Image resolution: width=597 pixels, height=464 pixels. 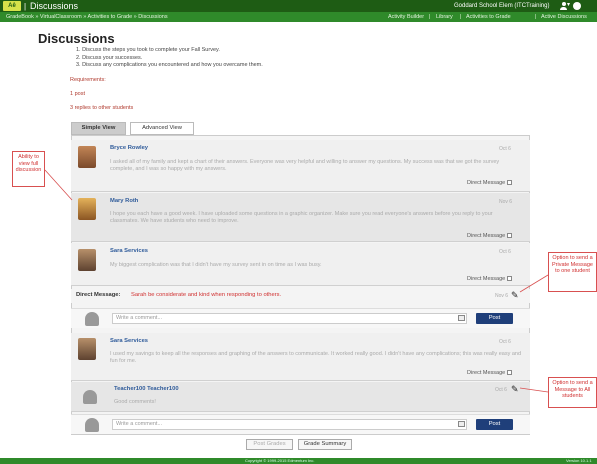 I want to click on callout-message-all: Option to send a Message to All students, so click(x=572, y=392).